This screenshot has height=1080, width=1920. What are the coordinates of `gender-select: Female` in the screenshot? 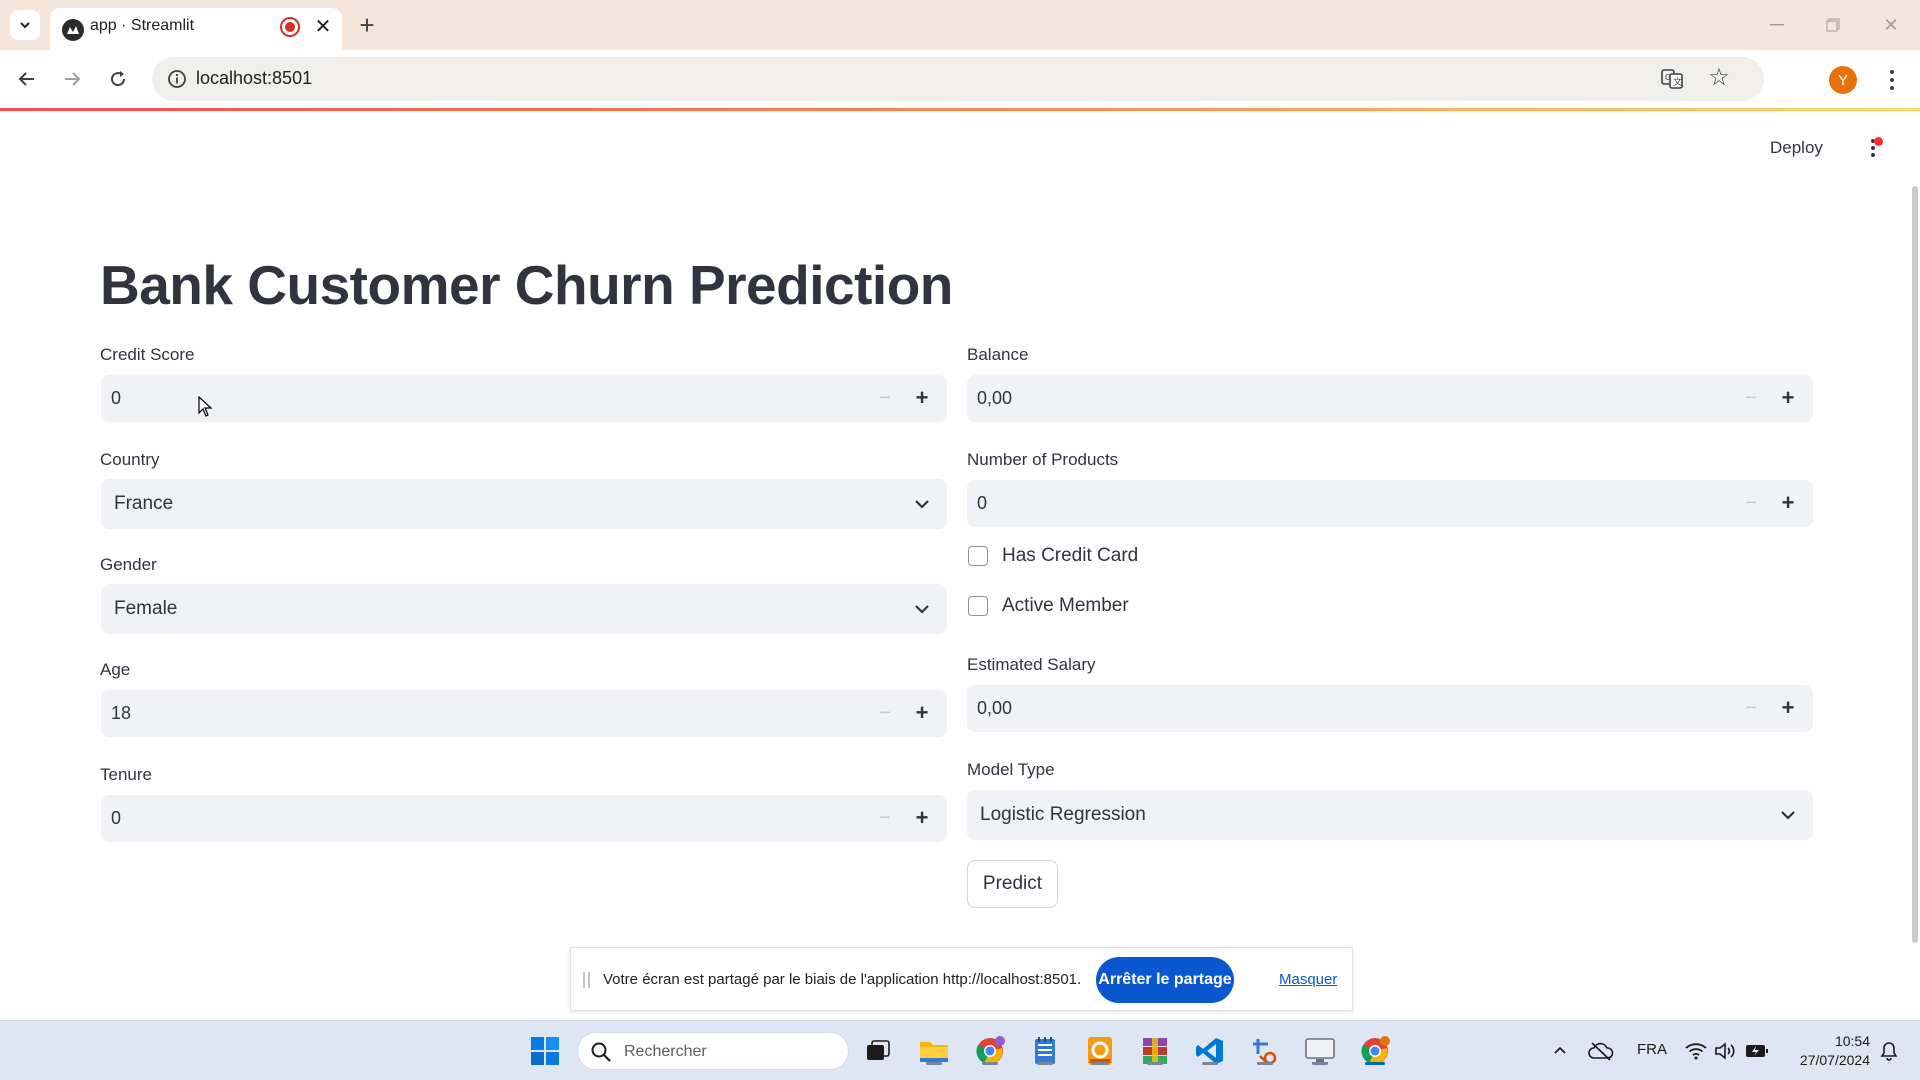 It's located at (524, 609).